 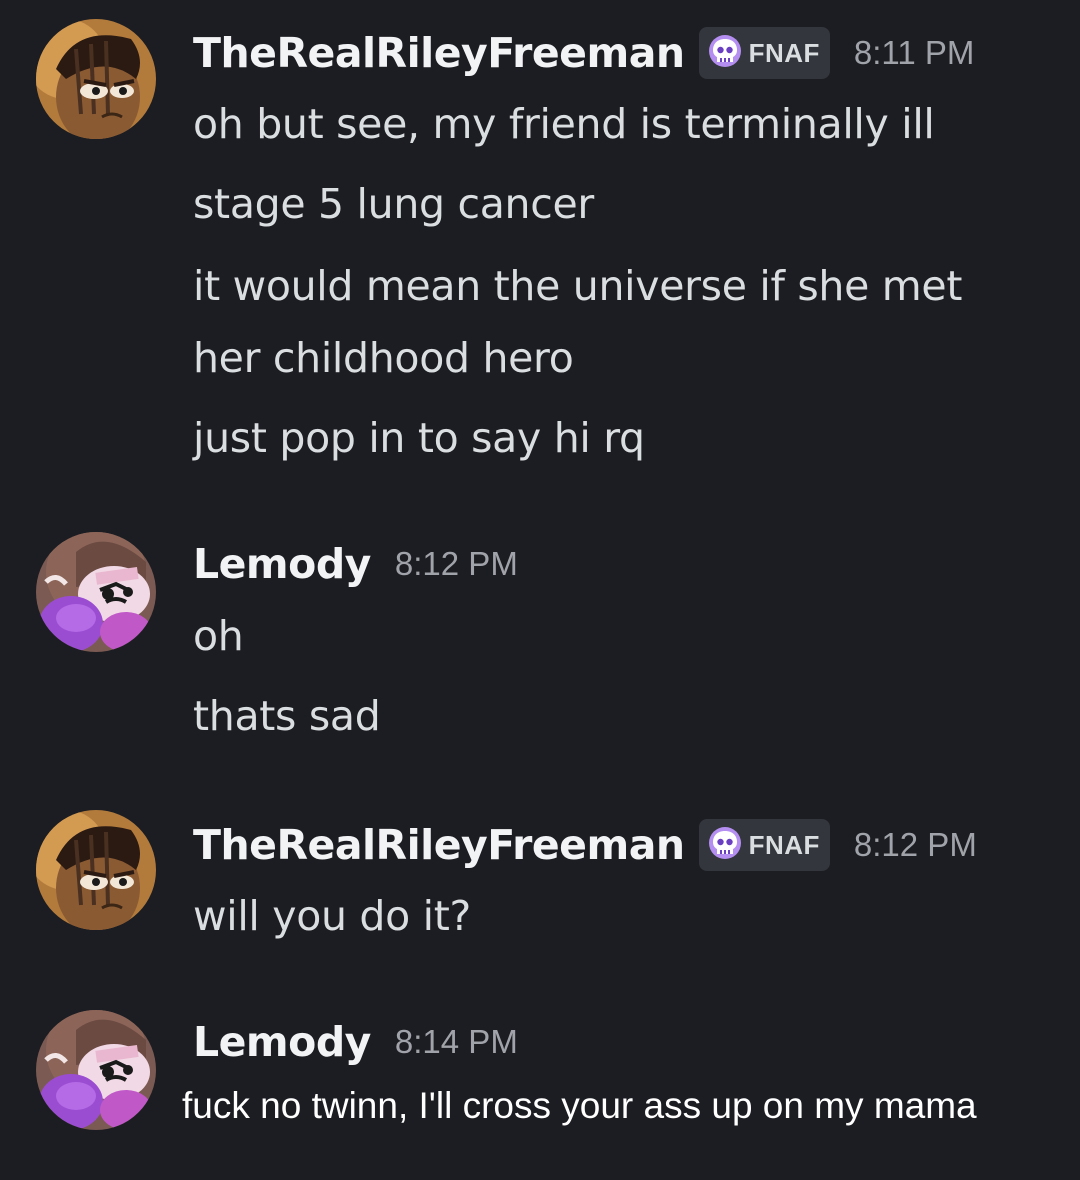 I want to click on message-text: just pop in to say hi rq, so click(x=419, y=438).